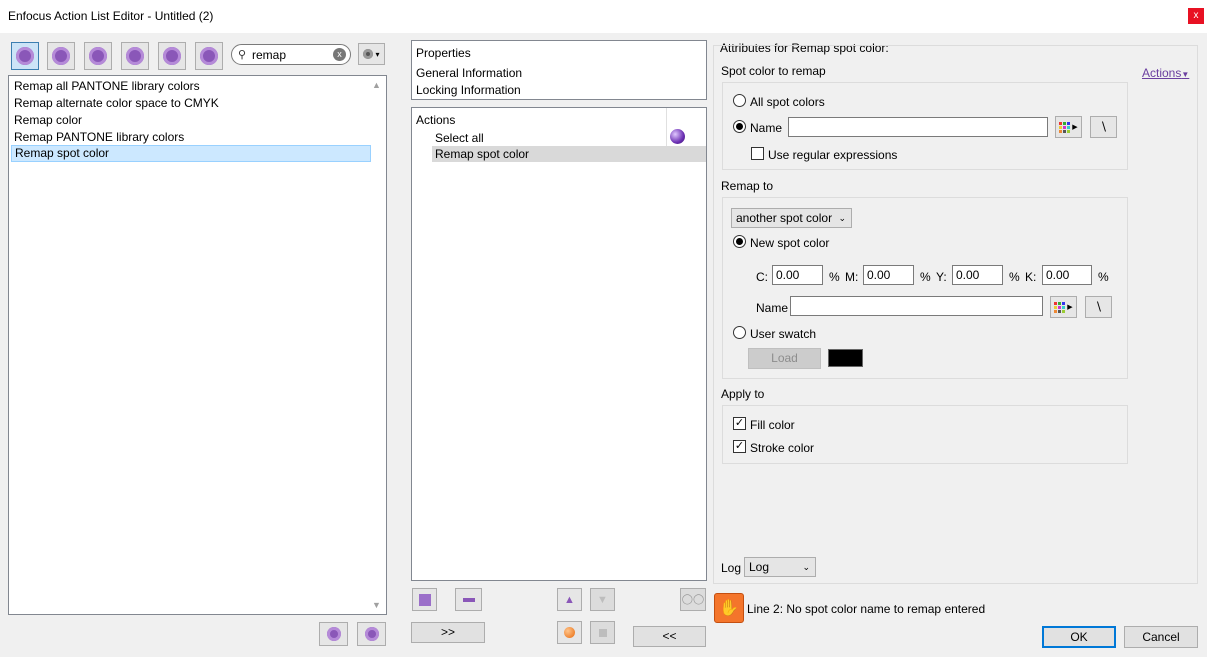 This screenshot has height=657, width=1207. What do you see at coordinates (436, 120) in the screenshot?
I see `actions-header: Actions` at bounding box center [436, 120].